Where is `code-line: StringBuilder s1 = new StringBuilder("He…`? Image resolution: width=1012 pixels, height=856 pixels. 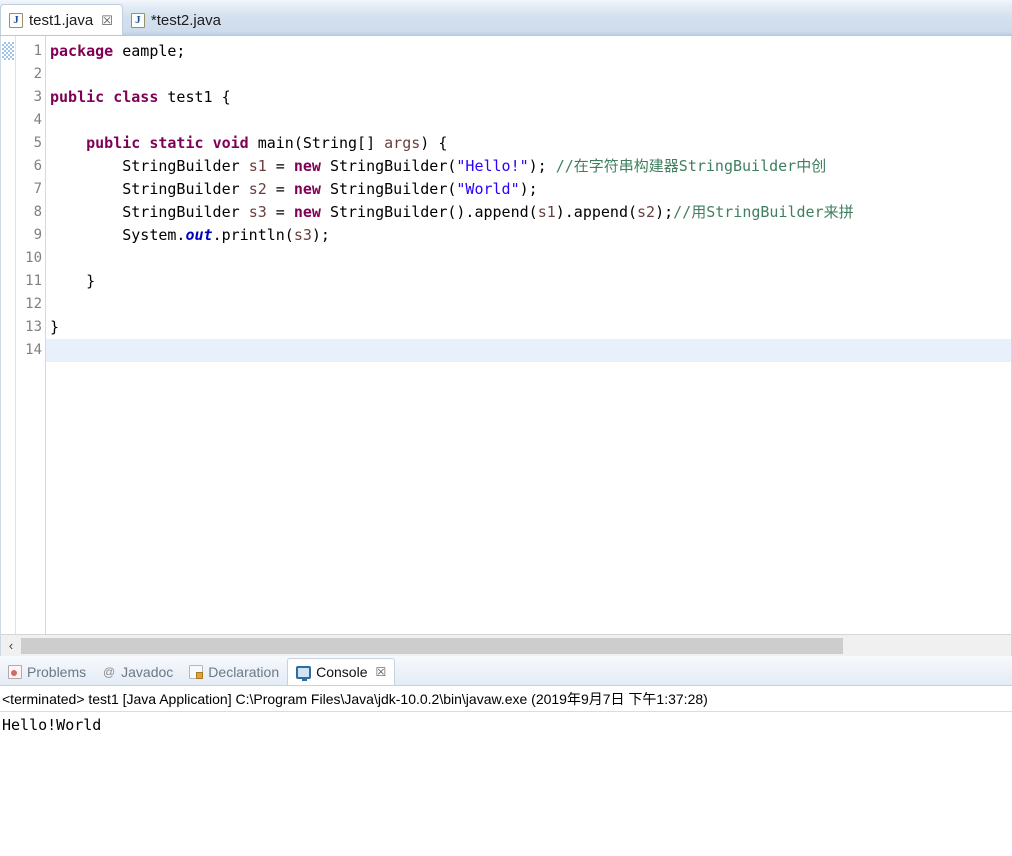
code-line: StringBuilder s1 = new StringBuilder("He… is located at coordinates (528, 166).